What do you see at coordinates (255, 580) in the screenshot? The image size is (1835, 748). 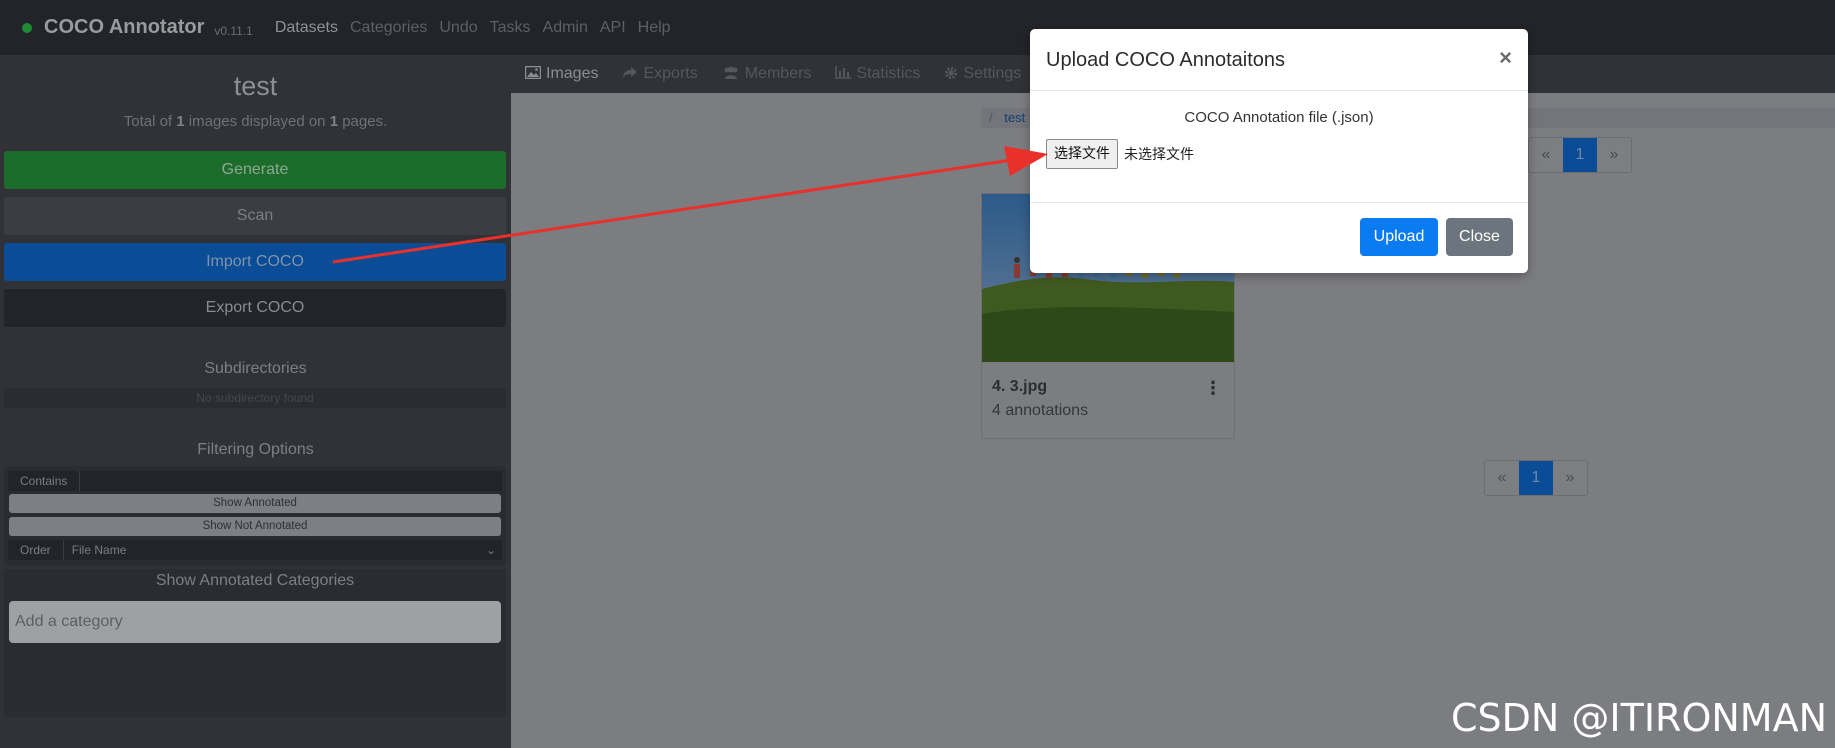 I see `categories-heading: Show Annotated Categories` at bounding box center [255, 580].